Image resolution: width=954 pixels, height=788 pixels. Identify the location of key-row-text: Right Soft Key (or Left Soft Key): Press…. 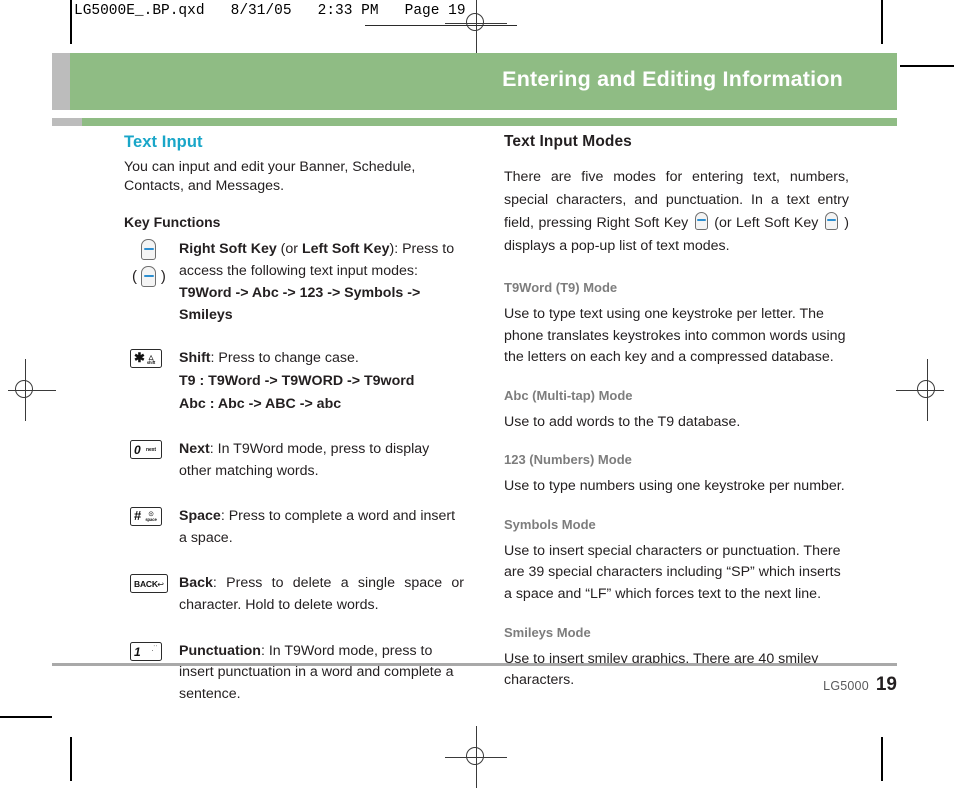
(321, 282).